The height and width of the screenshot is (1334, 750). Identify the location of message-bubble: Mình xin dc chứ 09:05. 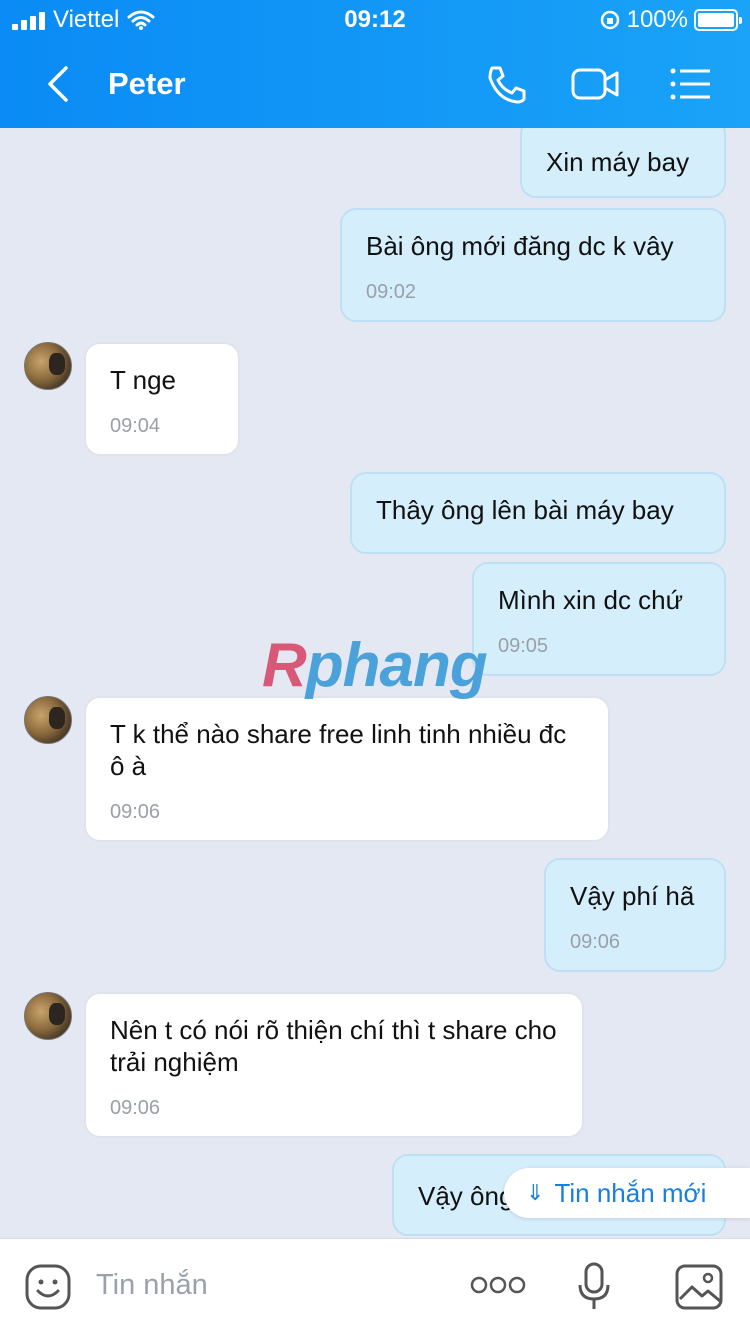
(599, 619).